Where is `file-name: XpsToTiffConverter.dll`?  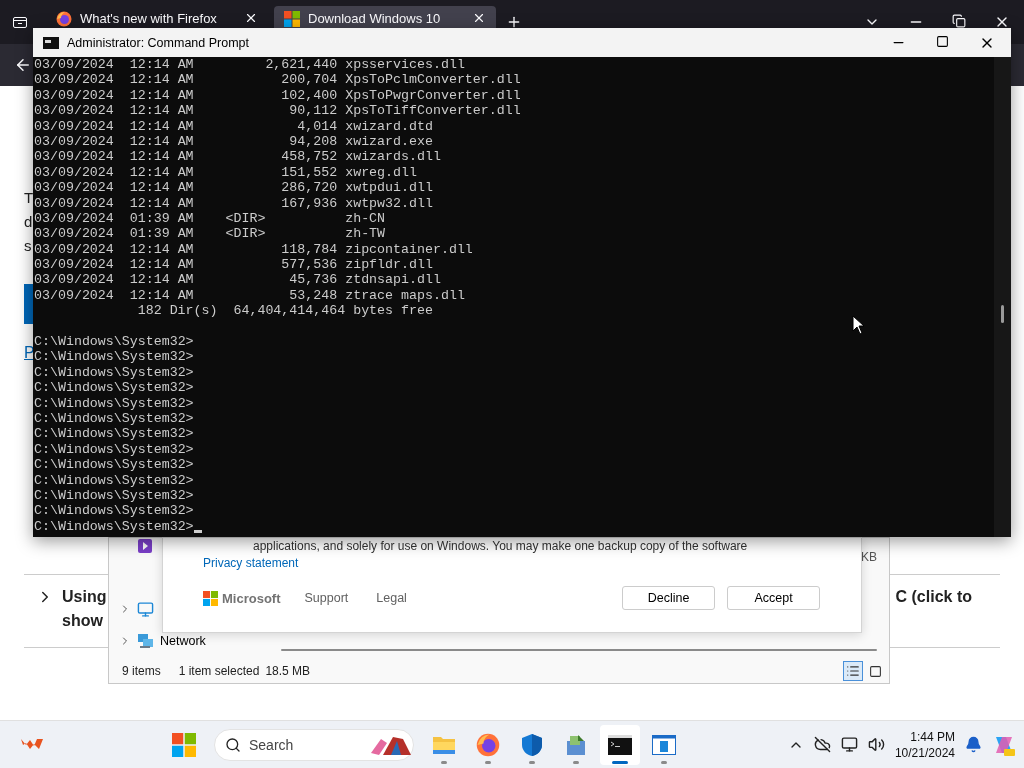
file-name: XpsToTiffConverter.dll is located at coordinates (433, 111).